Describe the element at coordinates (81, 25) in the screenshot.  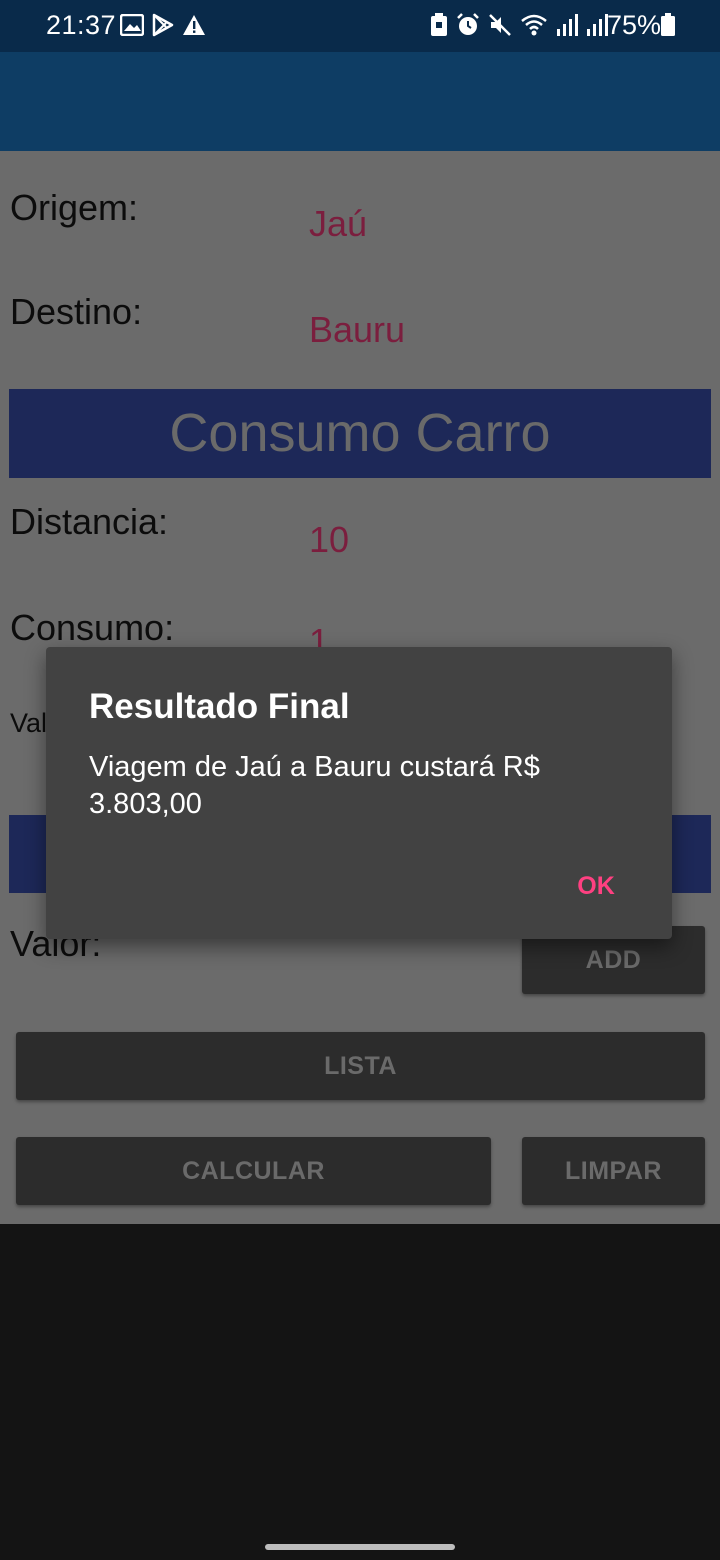
I see `status-time: 21:37` at that location.